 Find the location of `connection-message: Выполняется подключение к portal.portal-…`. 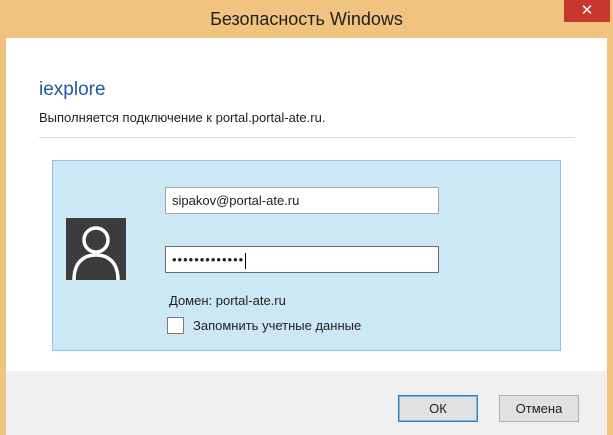

connection-message: Выполняется подключение к portal.portal-… is located at coordinates (182, 117).